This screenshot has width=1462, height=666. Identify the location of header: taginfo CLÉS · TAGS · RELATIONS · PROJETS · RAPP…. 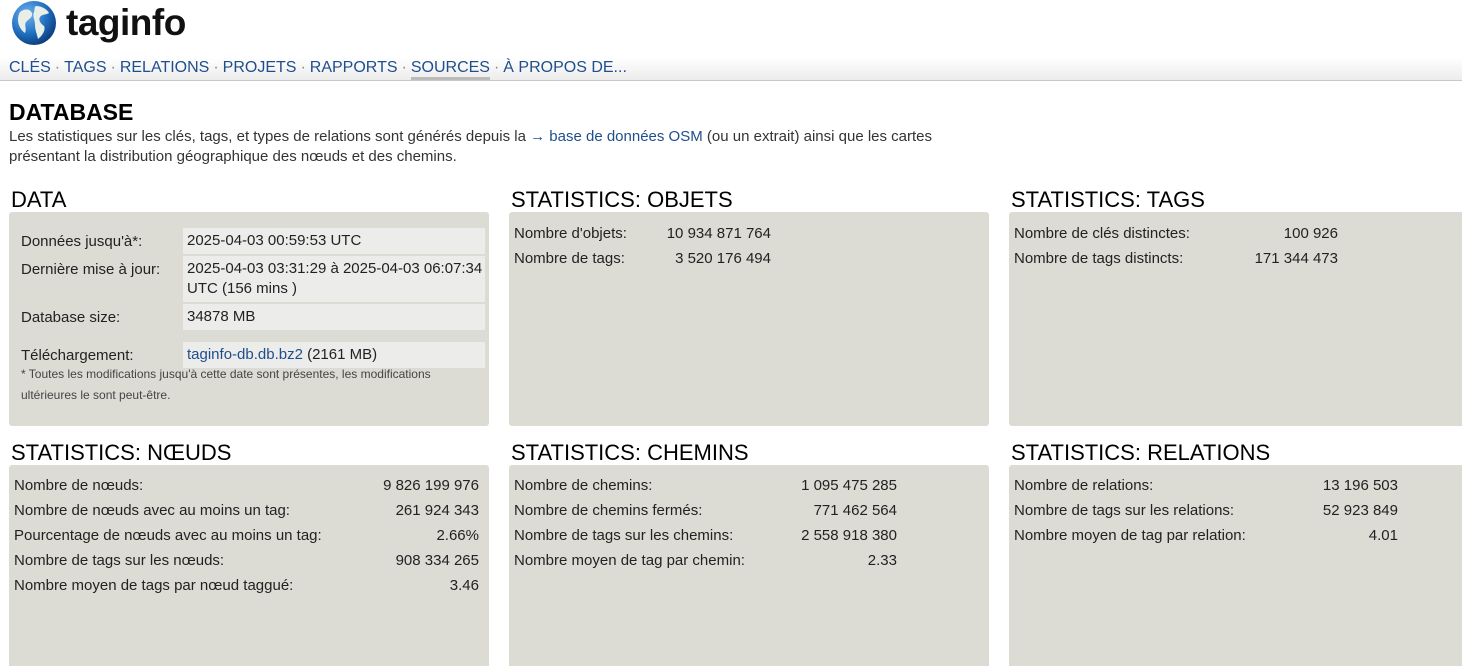
(731, 40).